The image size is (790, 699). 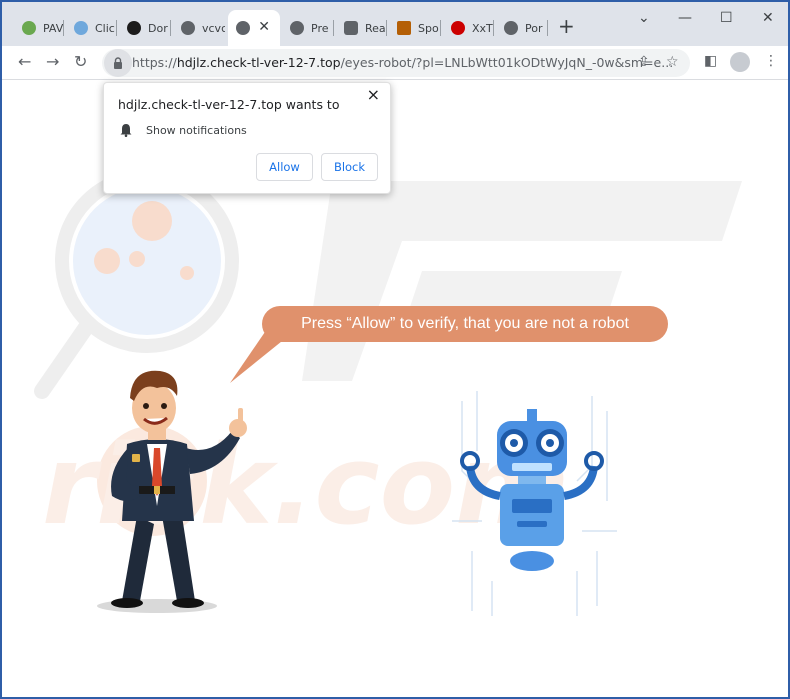 I want to click on tab-title: Rea, so click(x=375, y=28).